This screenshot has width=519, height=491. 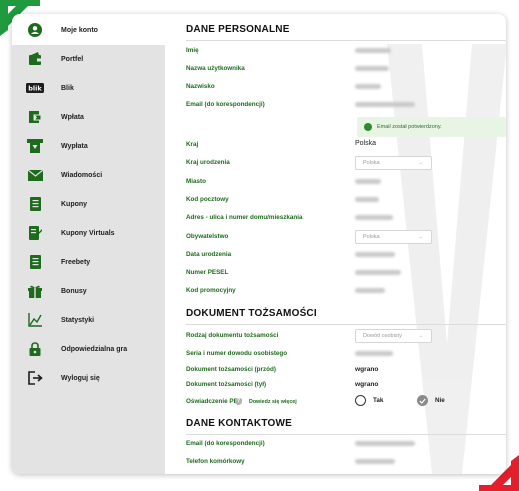 What do you see at coordinates (368, 181) in the screenshot?
I see `value-city-redacted` at bounding box center [368, 181].